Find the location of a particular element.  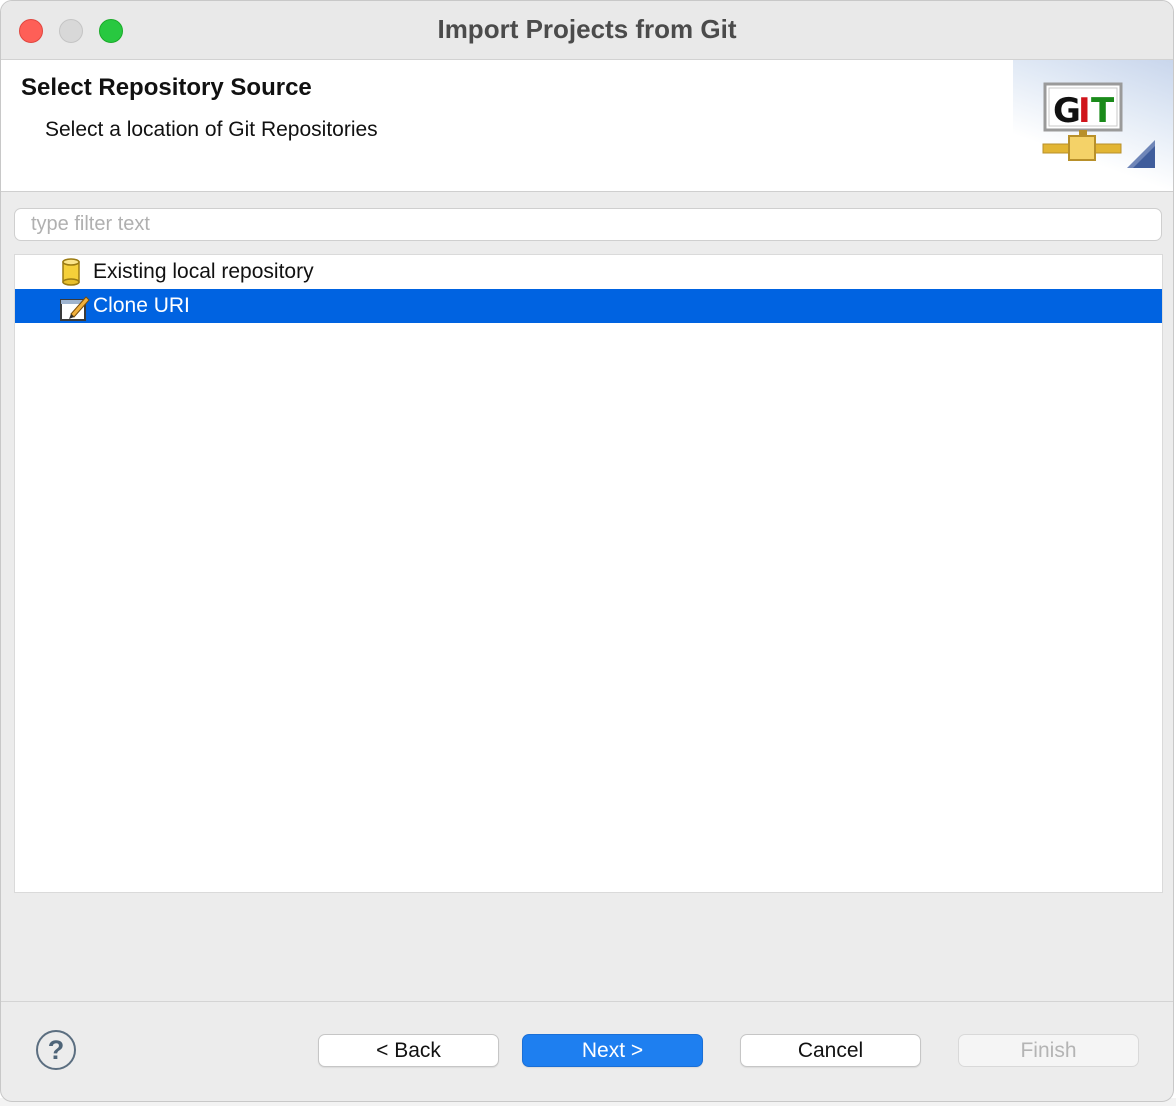

git-wizard-logo-icon: G I T is located at coordinates (1098, 125).